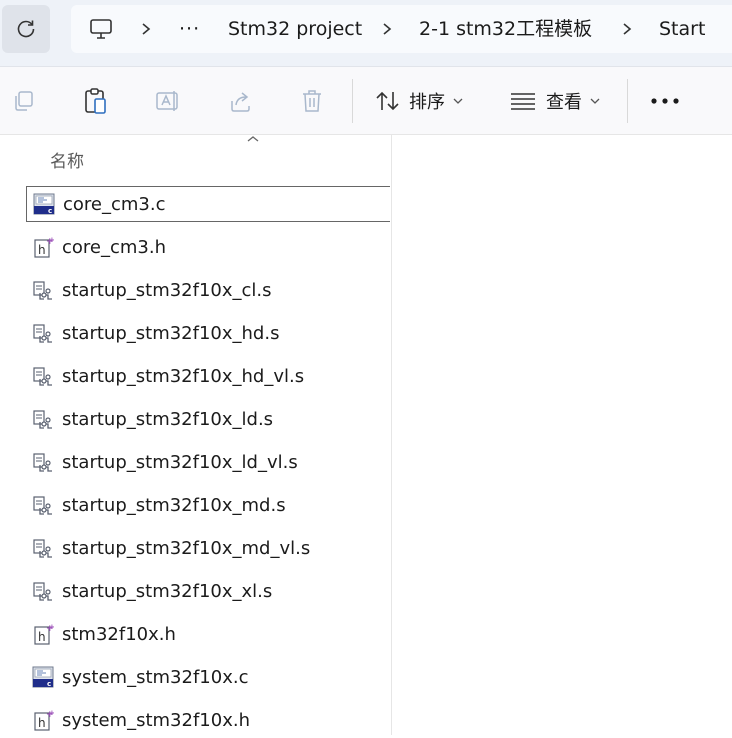  What do you see at coordinates (101, 29) in the screenshot?
I see `computer-icon` at bounding box center [101, 29].